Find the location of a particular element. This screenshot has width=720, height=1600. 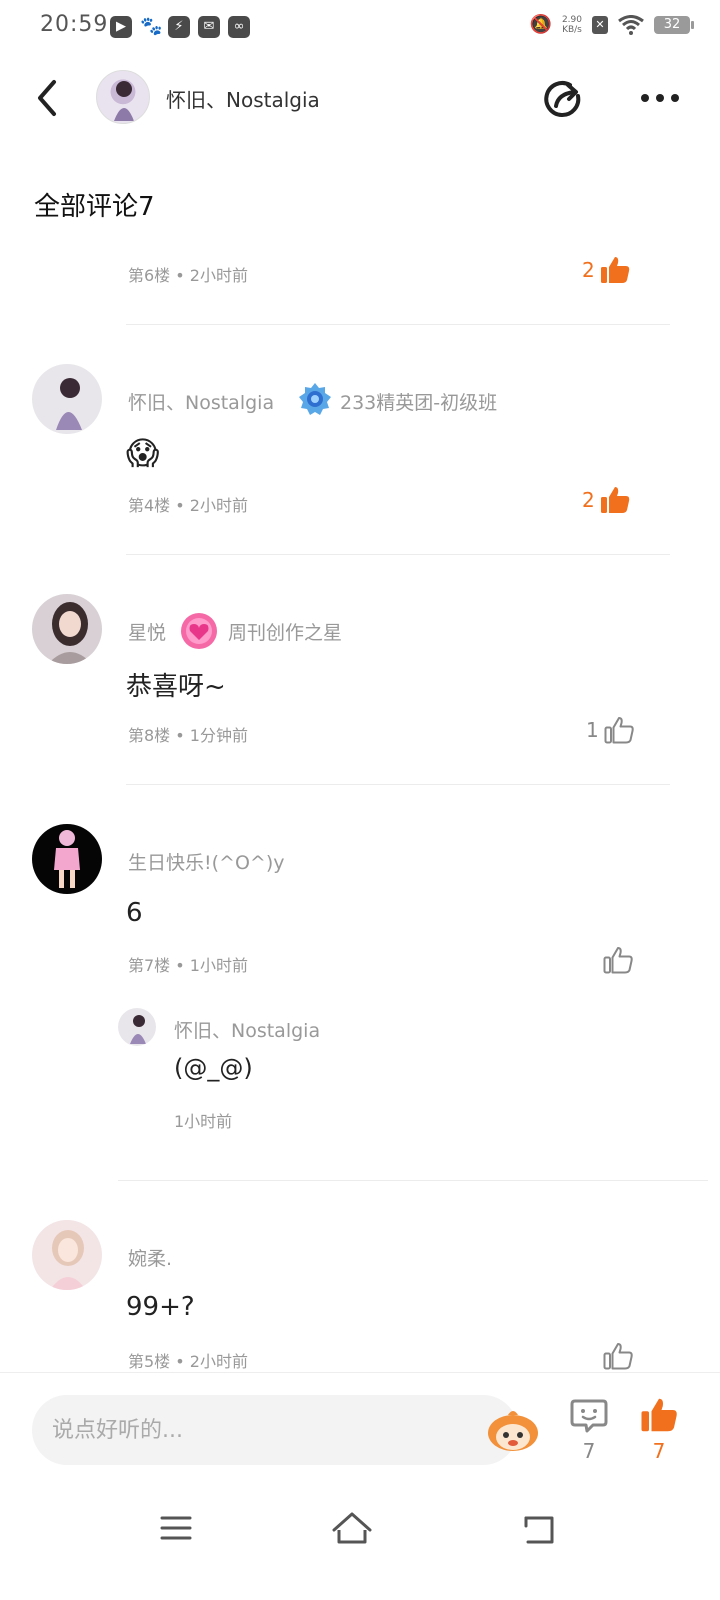

reply-content: (@_@) is located at coordinates (213, 1068).